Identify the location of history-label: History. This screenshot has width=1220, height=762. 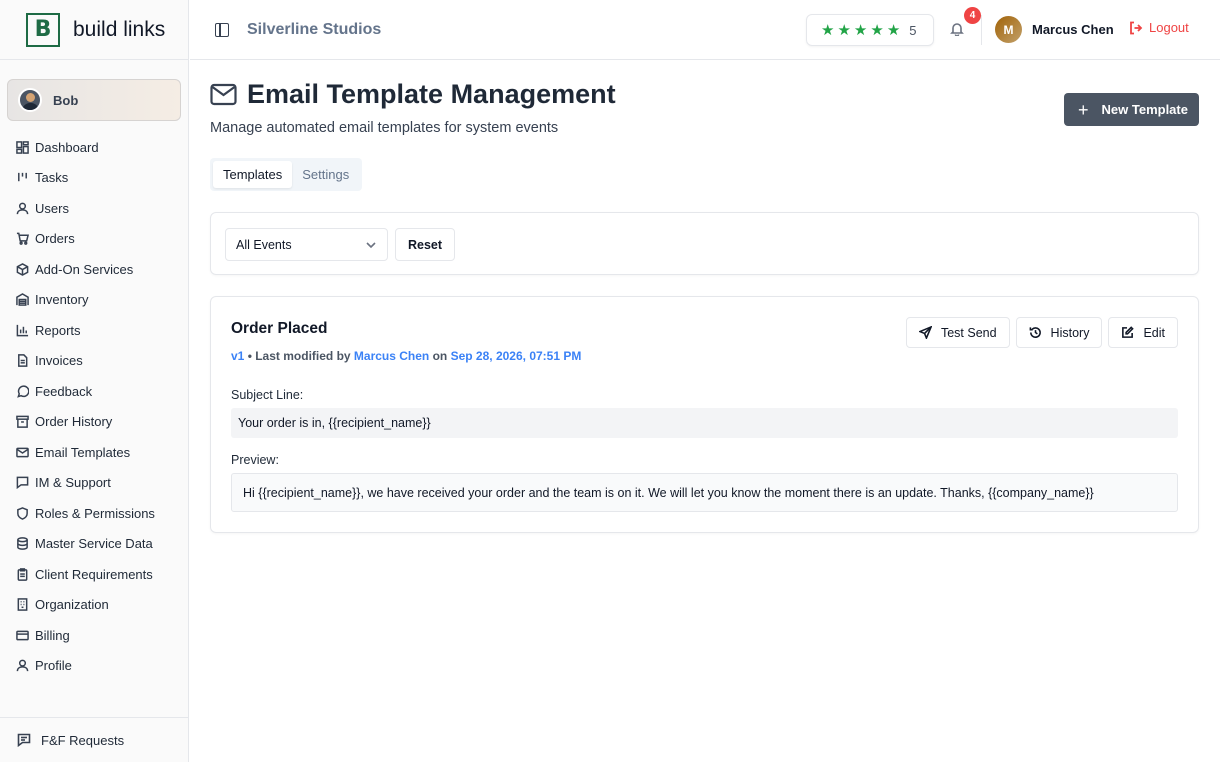
(1070, 332).